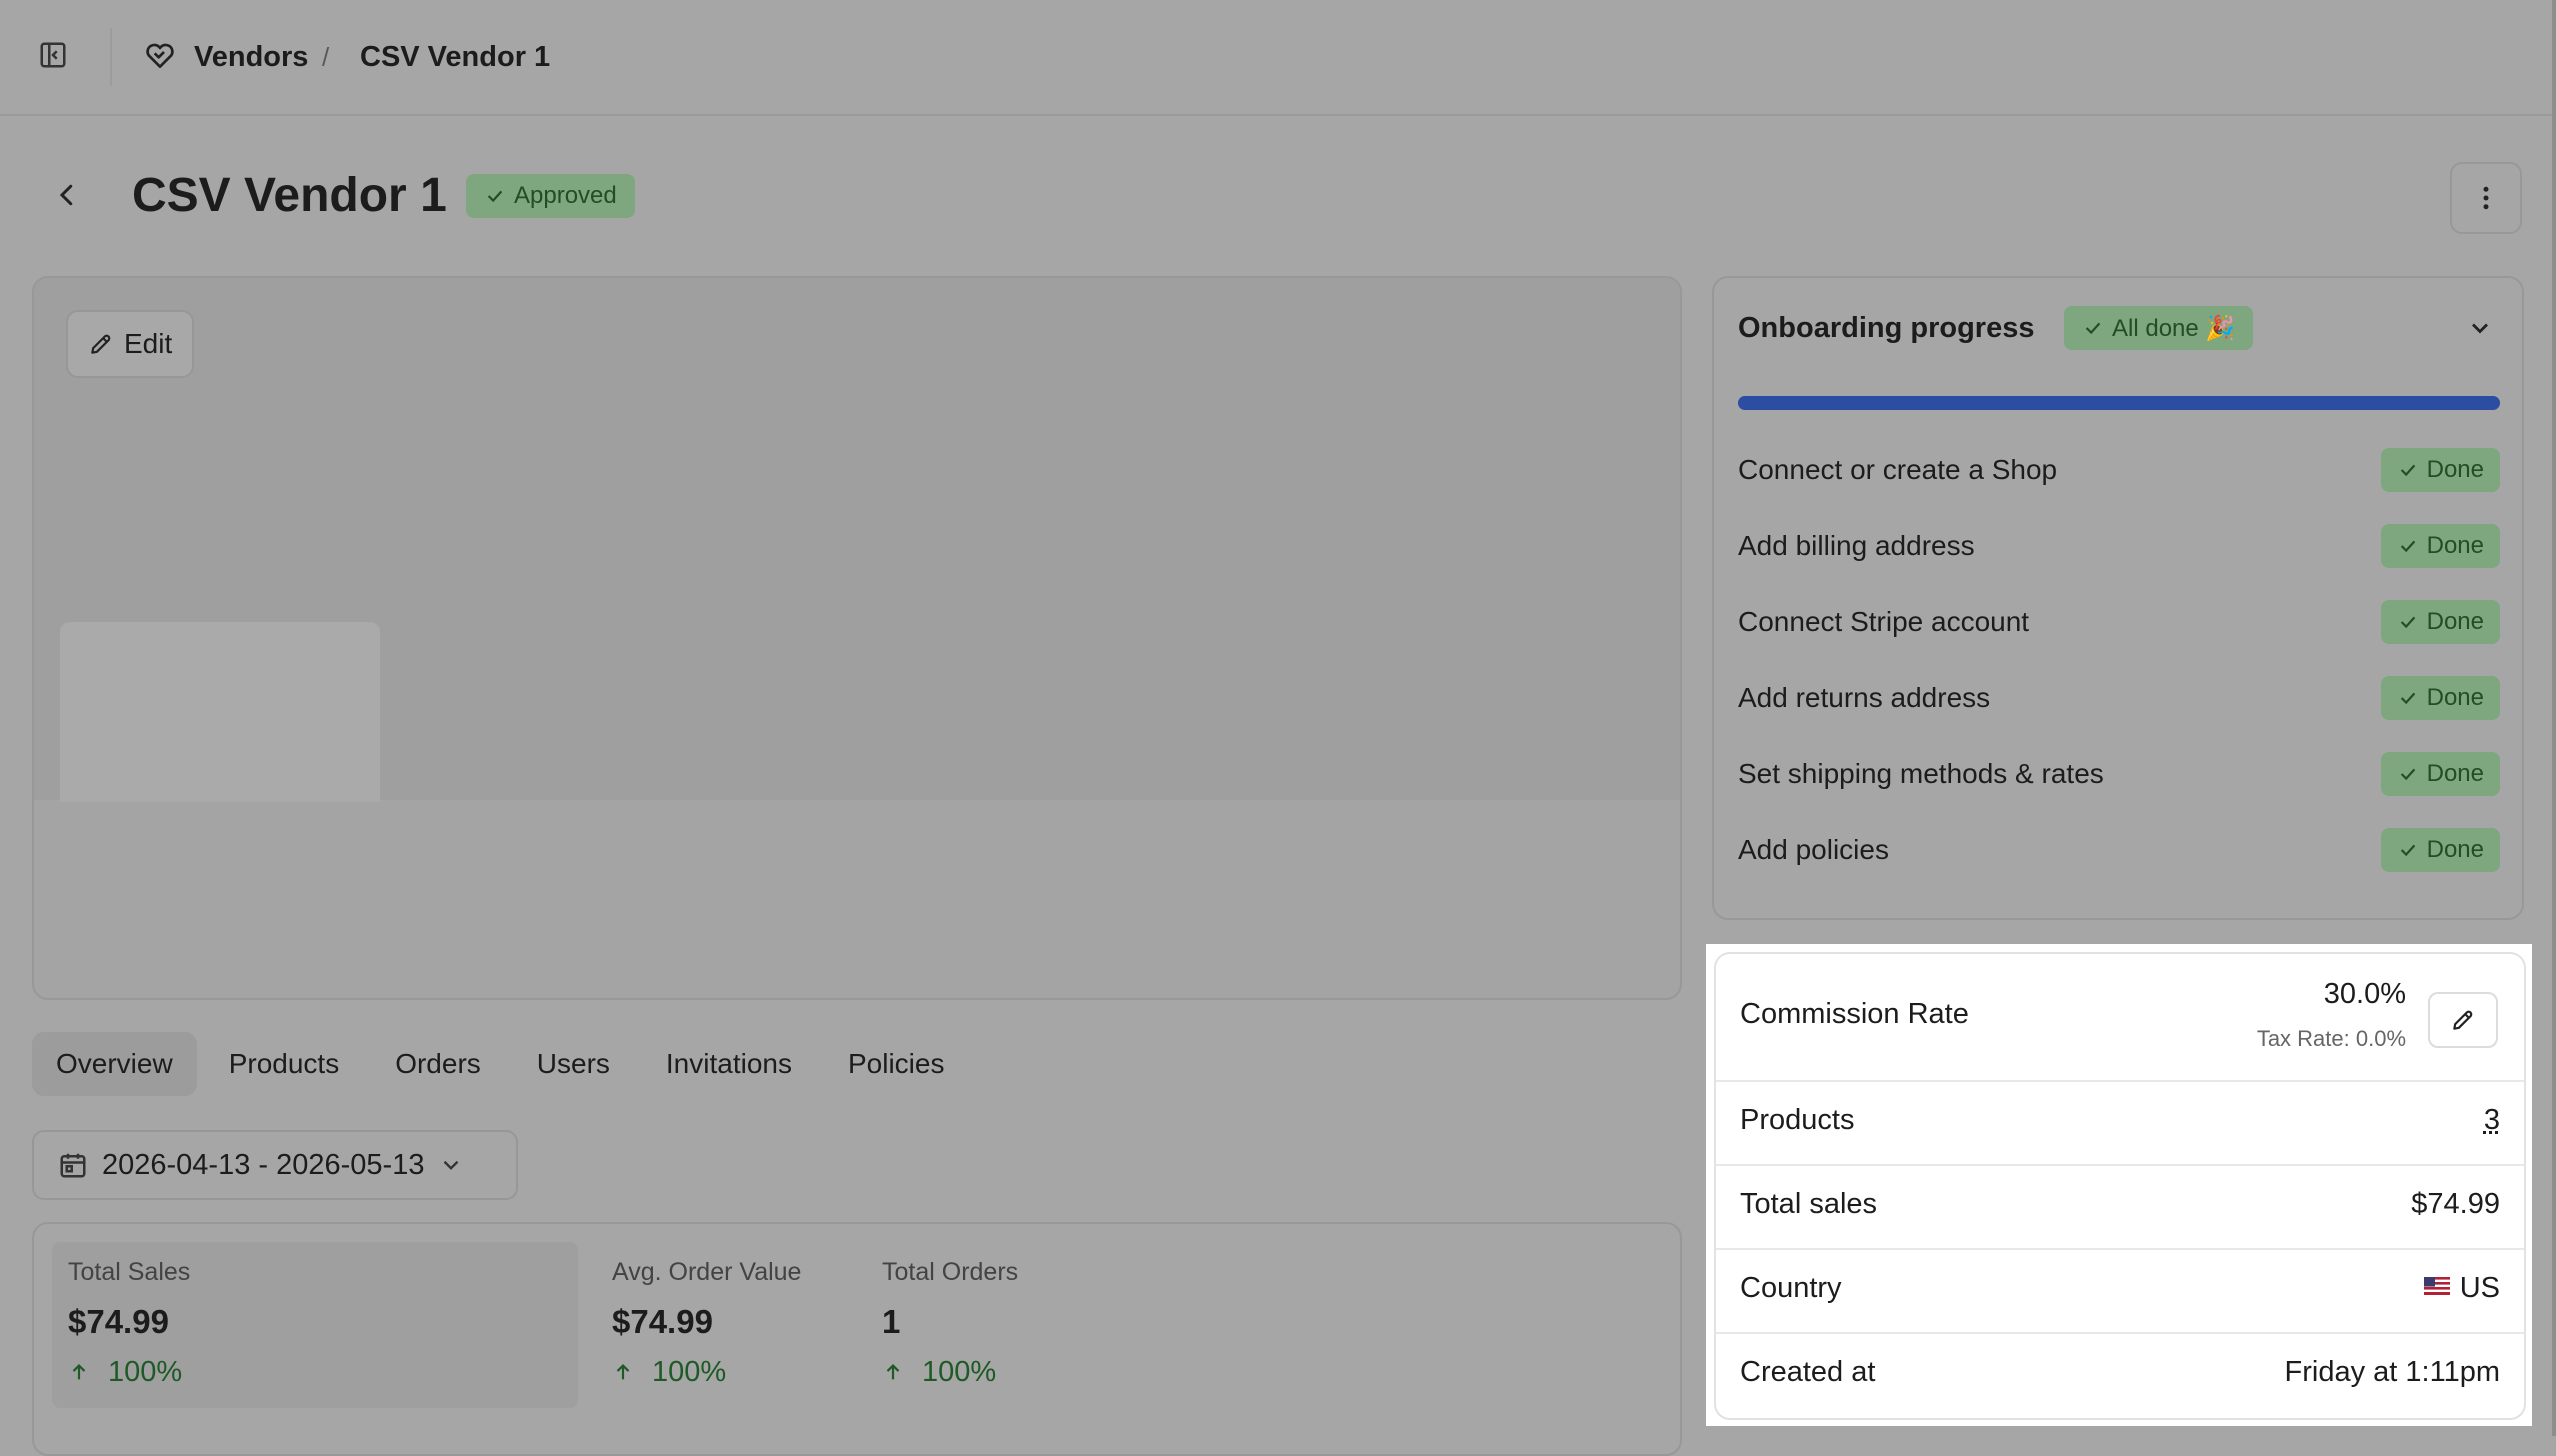 This screenshot has width=2556, height=1456. I want to click on onboarding-step: Add billing address Done, so click(2119, 546).